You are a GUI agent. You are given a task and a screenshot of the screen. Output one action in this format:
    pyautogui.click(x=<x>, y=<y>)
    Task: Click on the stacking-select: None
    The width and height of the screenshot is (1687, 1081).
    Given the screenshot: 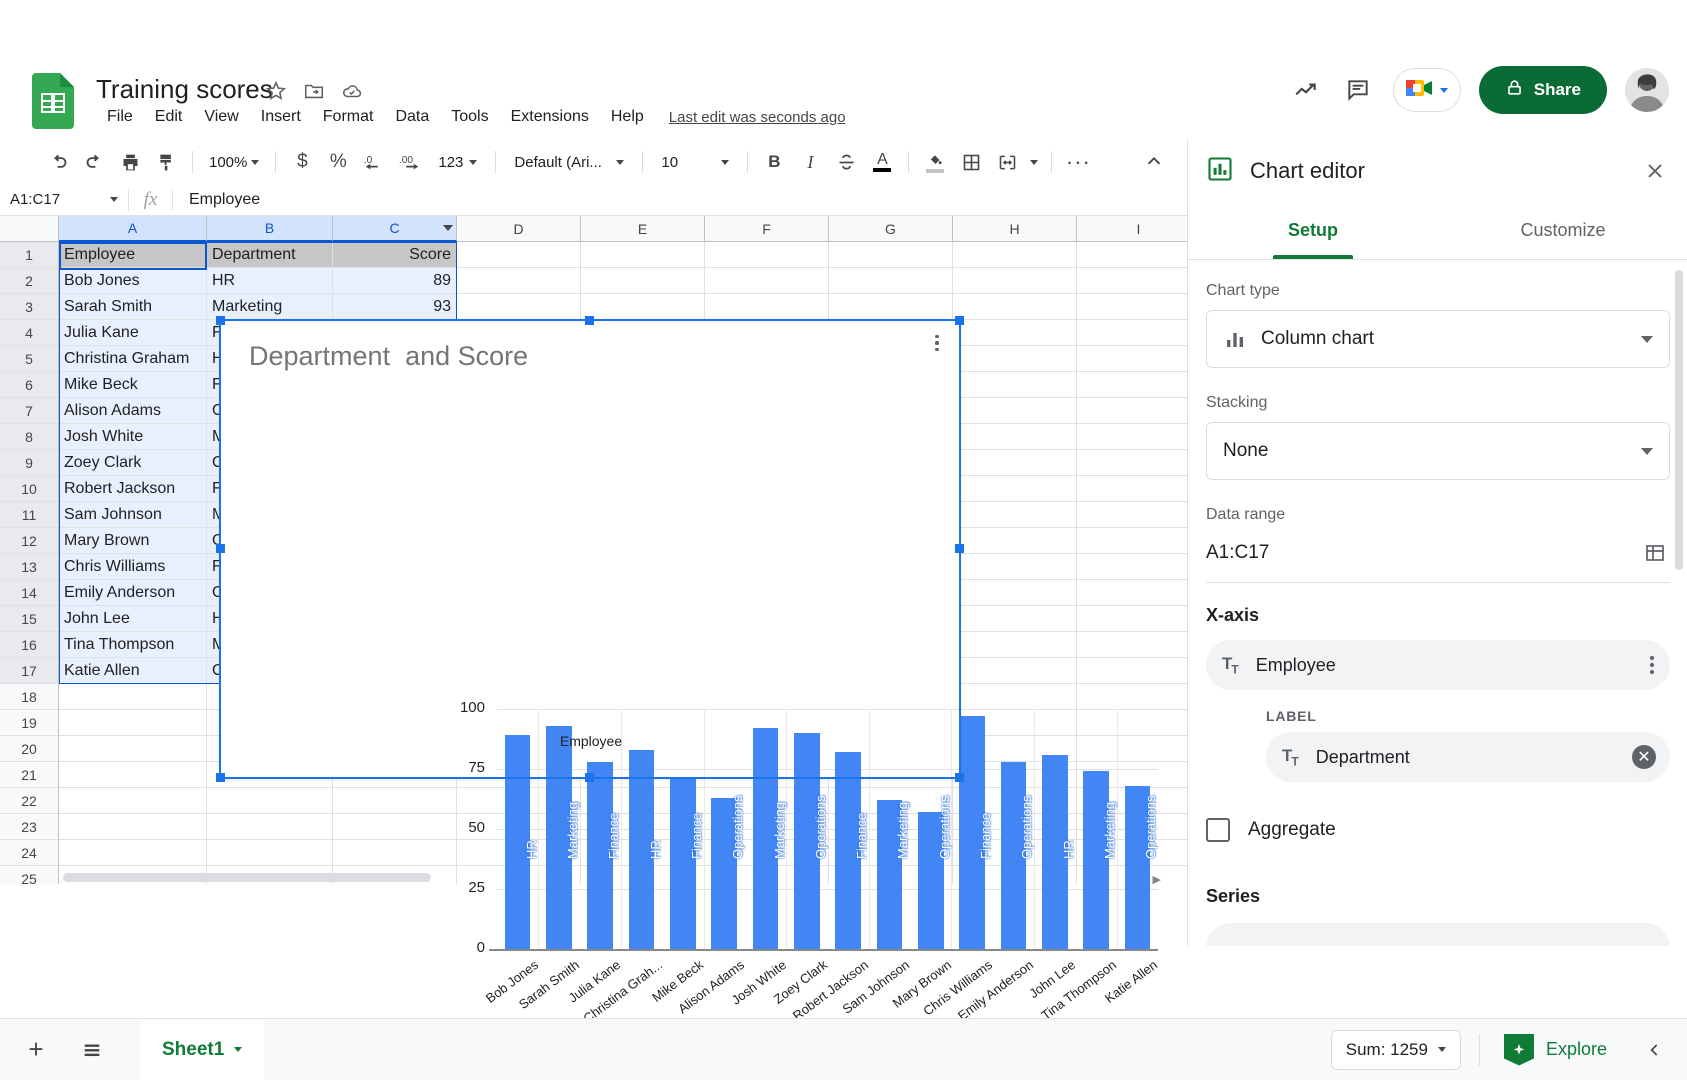 What is the action you would take?
    pyautogui.click(x=1438, y=451)
    